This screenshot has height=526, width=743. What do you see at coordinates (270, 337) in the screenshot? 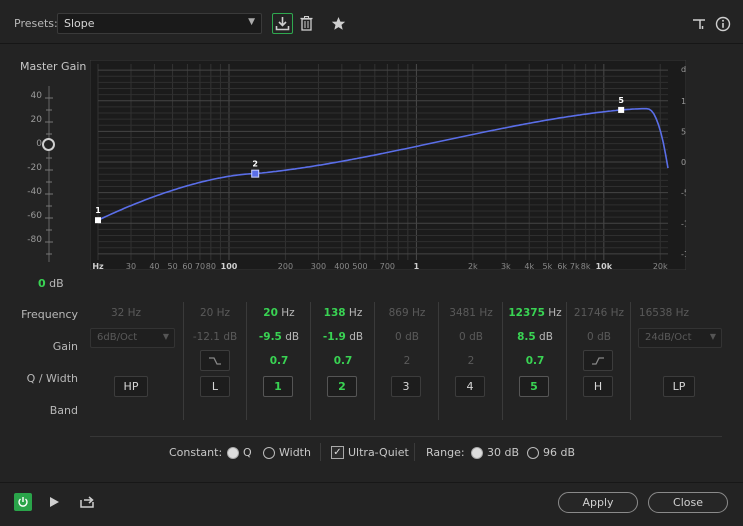
I see `band1-gain-value: -9.5` at bounding box center [270, 337].